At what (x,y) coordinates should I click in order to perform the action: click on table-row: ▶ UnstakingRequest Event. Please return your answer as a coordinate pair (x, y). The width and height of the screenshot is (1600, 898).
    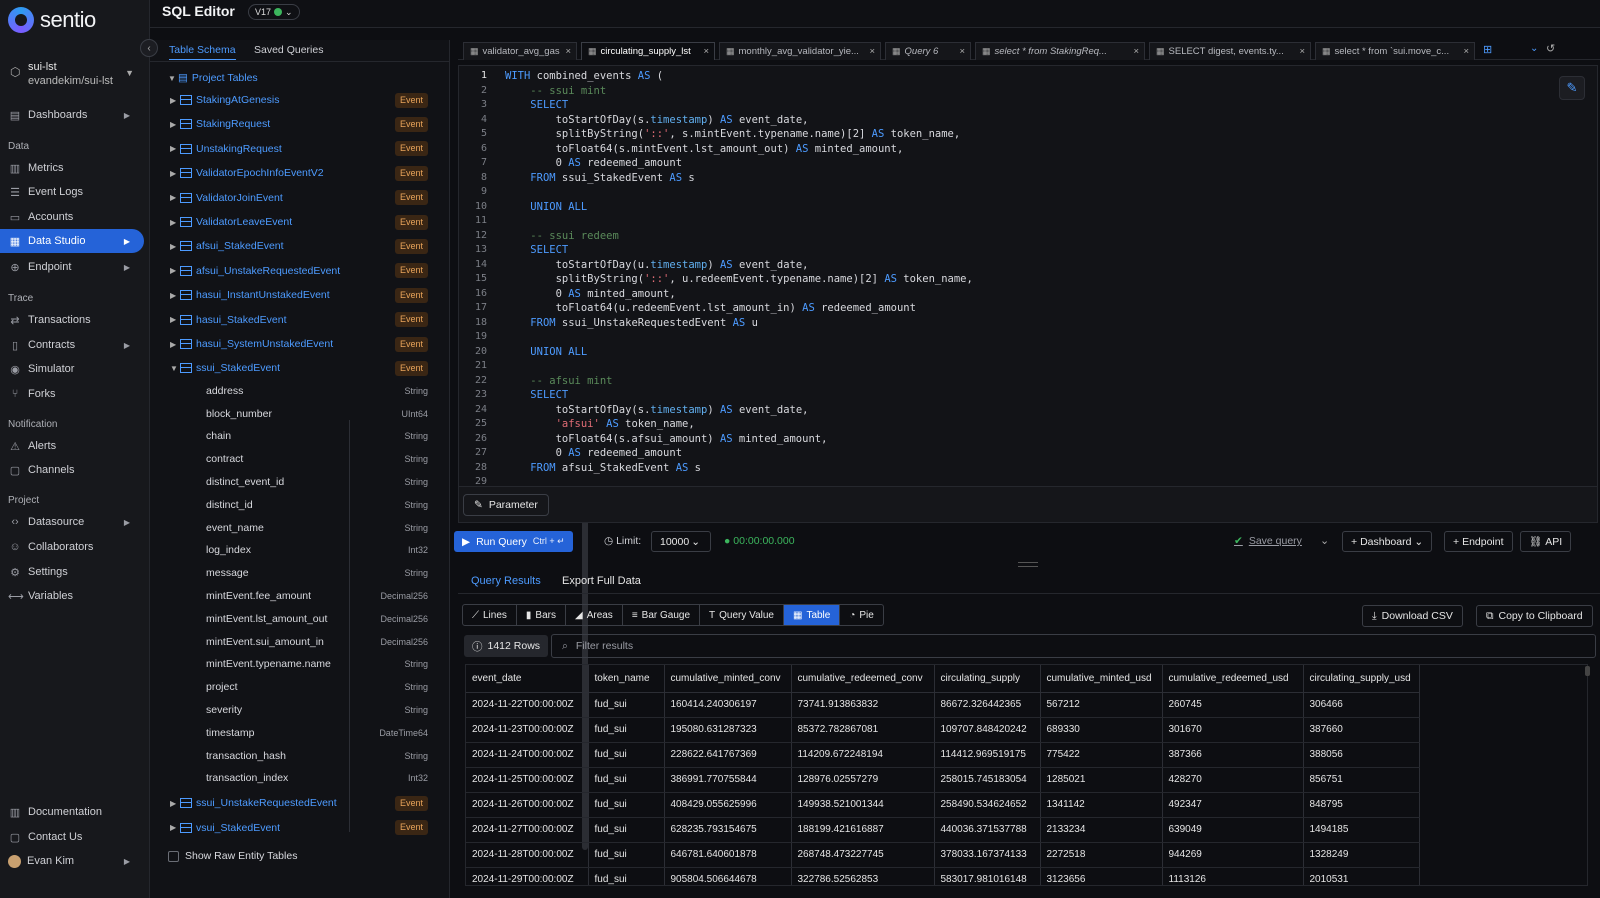
    Looking at the image, I should click on (299, 149).